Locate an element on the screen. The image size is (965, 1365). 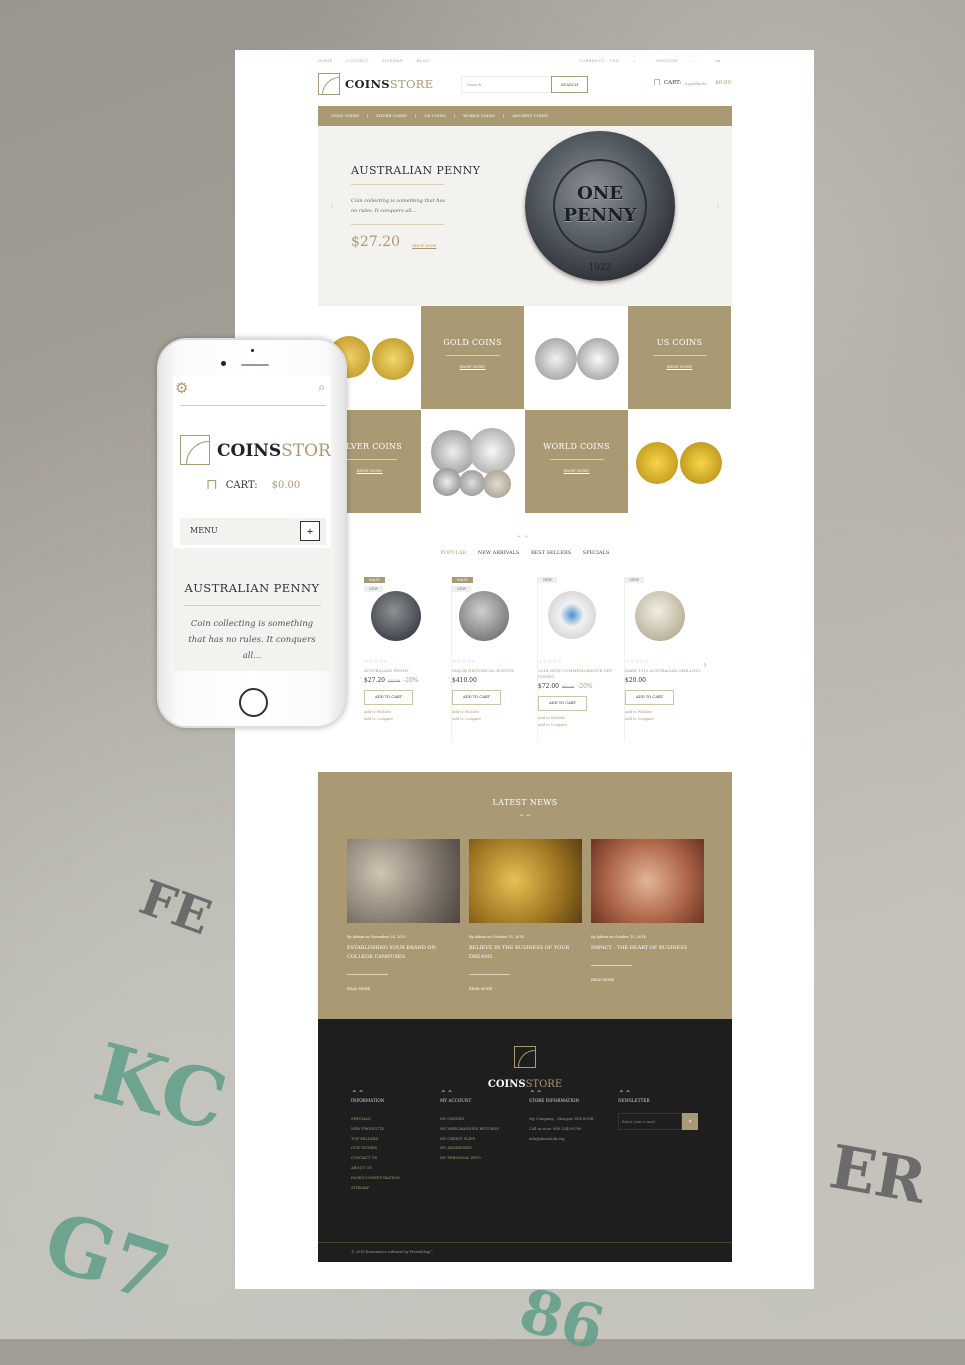
category-gold-coins: GOLD COINS SHOP NOW! is located at coordinates (472, 357).